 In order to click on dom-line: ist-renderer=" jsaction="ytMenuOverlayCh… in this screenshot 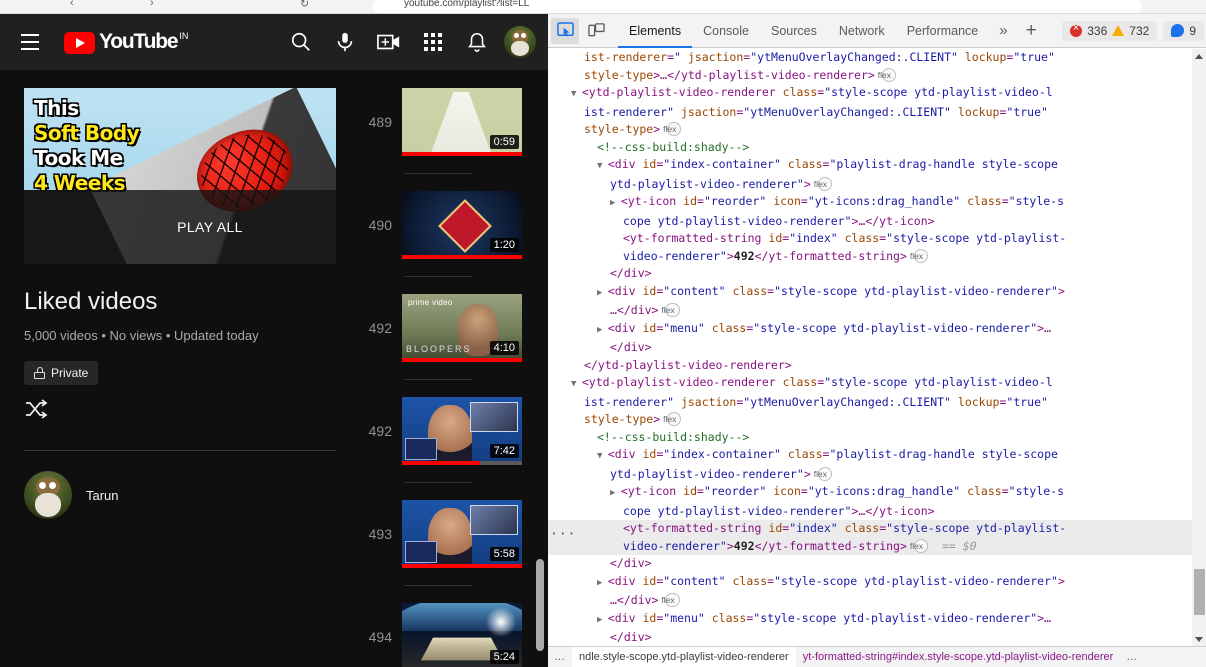, I will do `click(877, 58)`.